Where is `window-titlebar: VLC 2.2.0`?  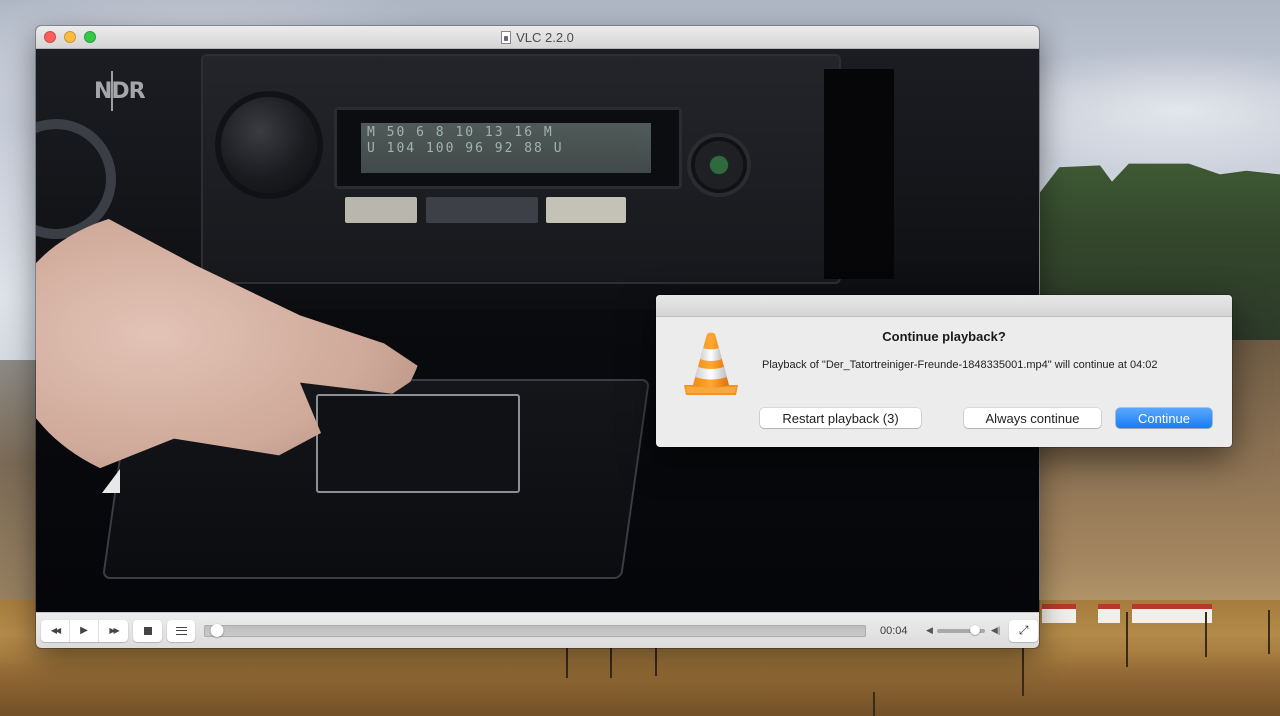
window-titlebar: VLC 2.2.0 is located at coordinates (537, 37).